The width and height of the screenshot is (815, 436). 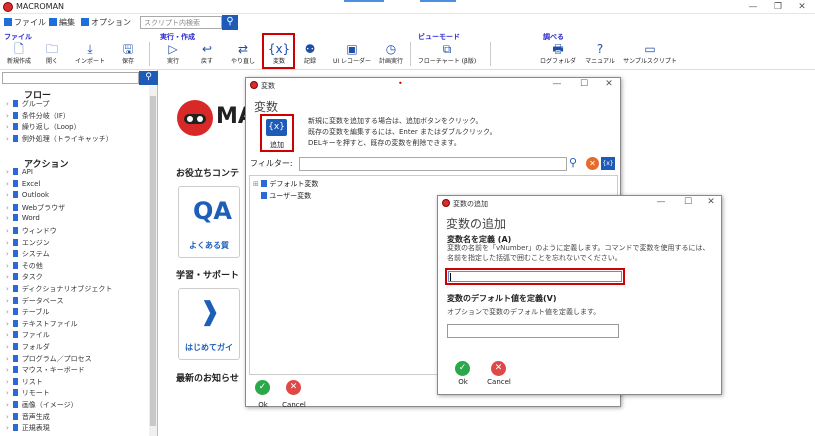 What do you see at coordinates (277, 133) in the screenshot?
I see `add-variable-button: {x} 追加` at bounding box center [277, 133].